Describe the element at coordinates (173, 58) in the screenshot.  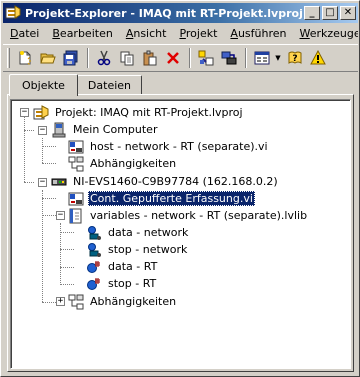
I see `delete-icon` at that location.